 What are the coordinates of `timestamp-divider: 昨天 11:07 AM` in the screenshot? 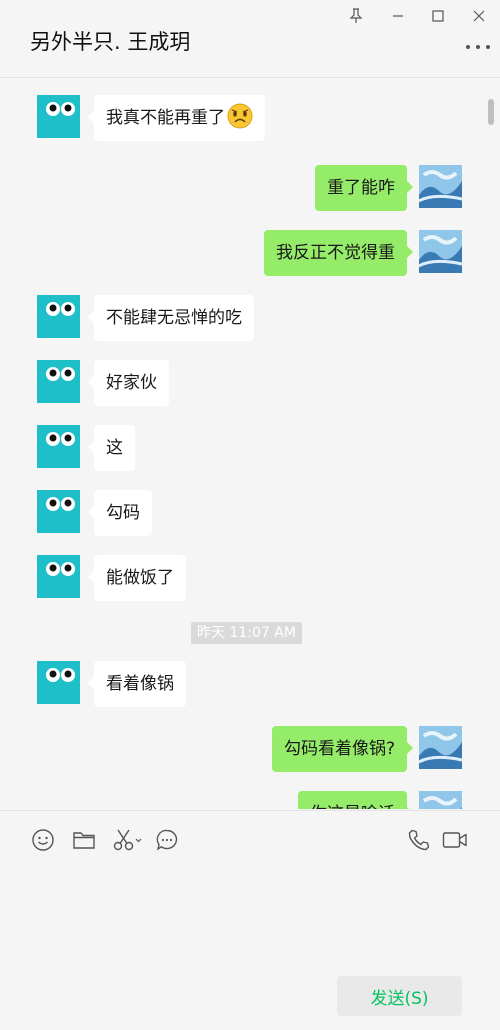 It's located at (246, 633).